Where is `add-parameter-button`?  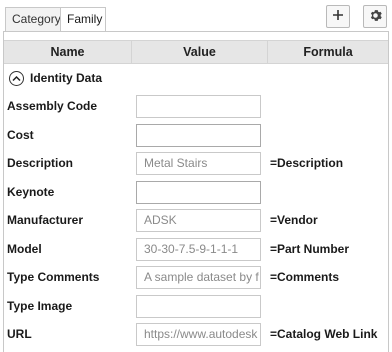 add-parameter-button is located at coordinates (338, 16).